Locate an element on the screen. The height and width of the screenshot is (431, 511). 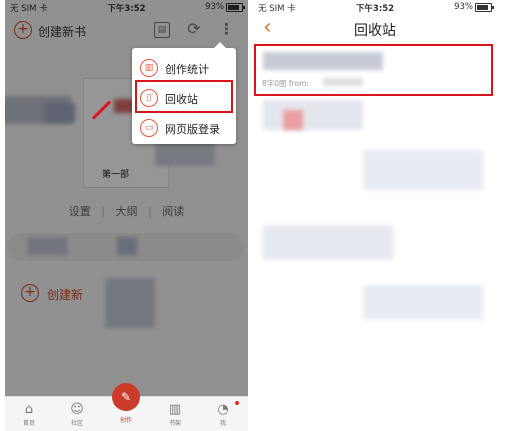
tab-label: 首页 is located at coordinates (28, 423).